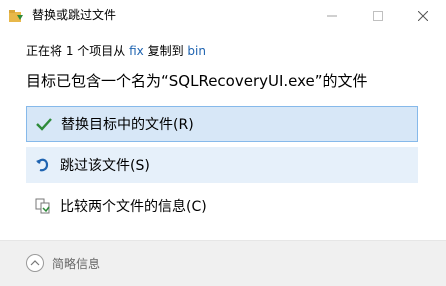  I want to click on fewer-details-toggle: 简略信息, so click(63, 263).